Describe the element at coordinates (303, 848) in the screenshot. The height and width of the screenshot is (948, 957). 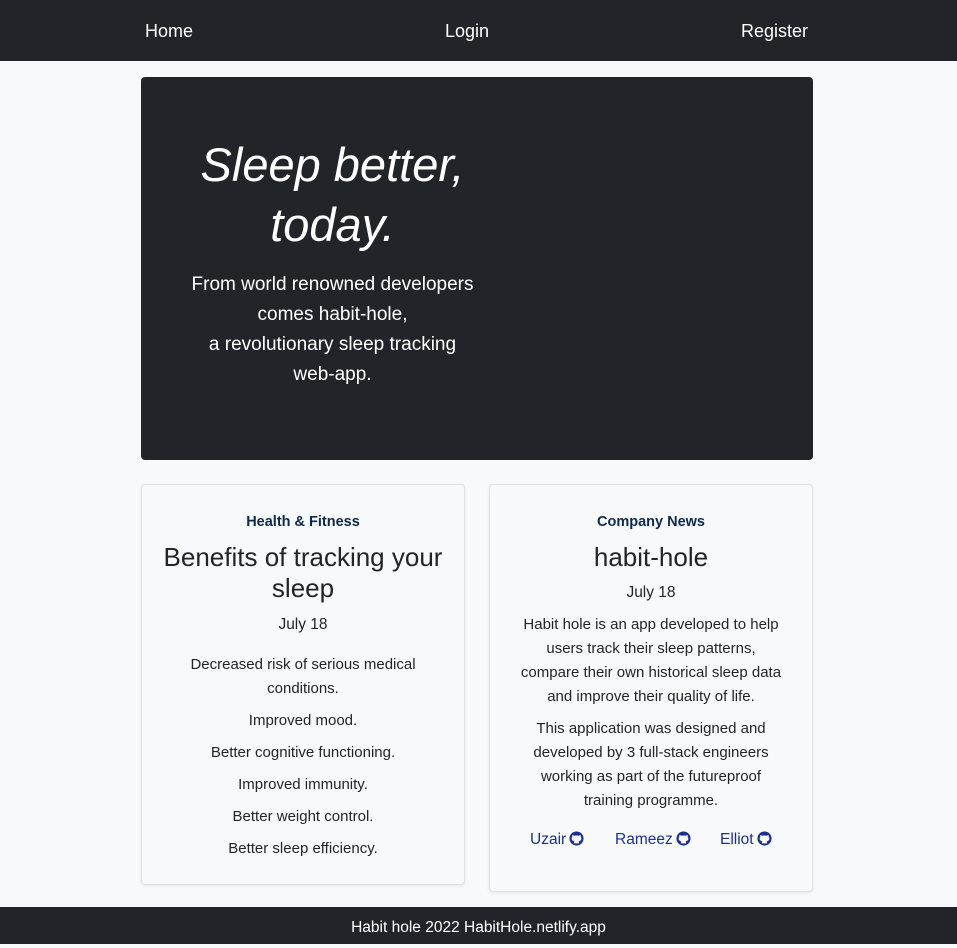
I see `benefit-item: Better sleep efficiency.` at that location.